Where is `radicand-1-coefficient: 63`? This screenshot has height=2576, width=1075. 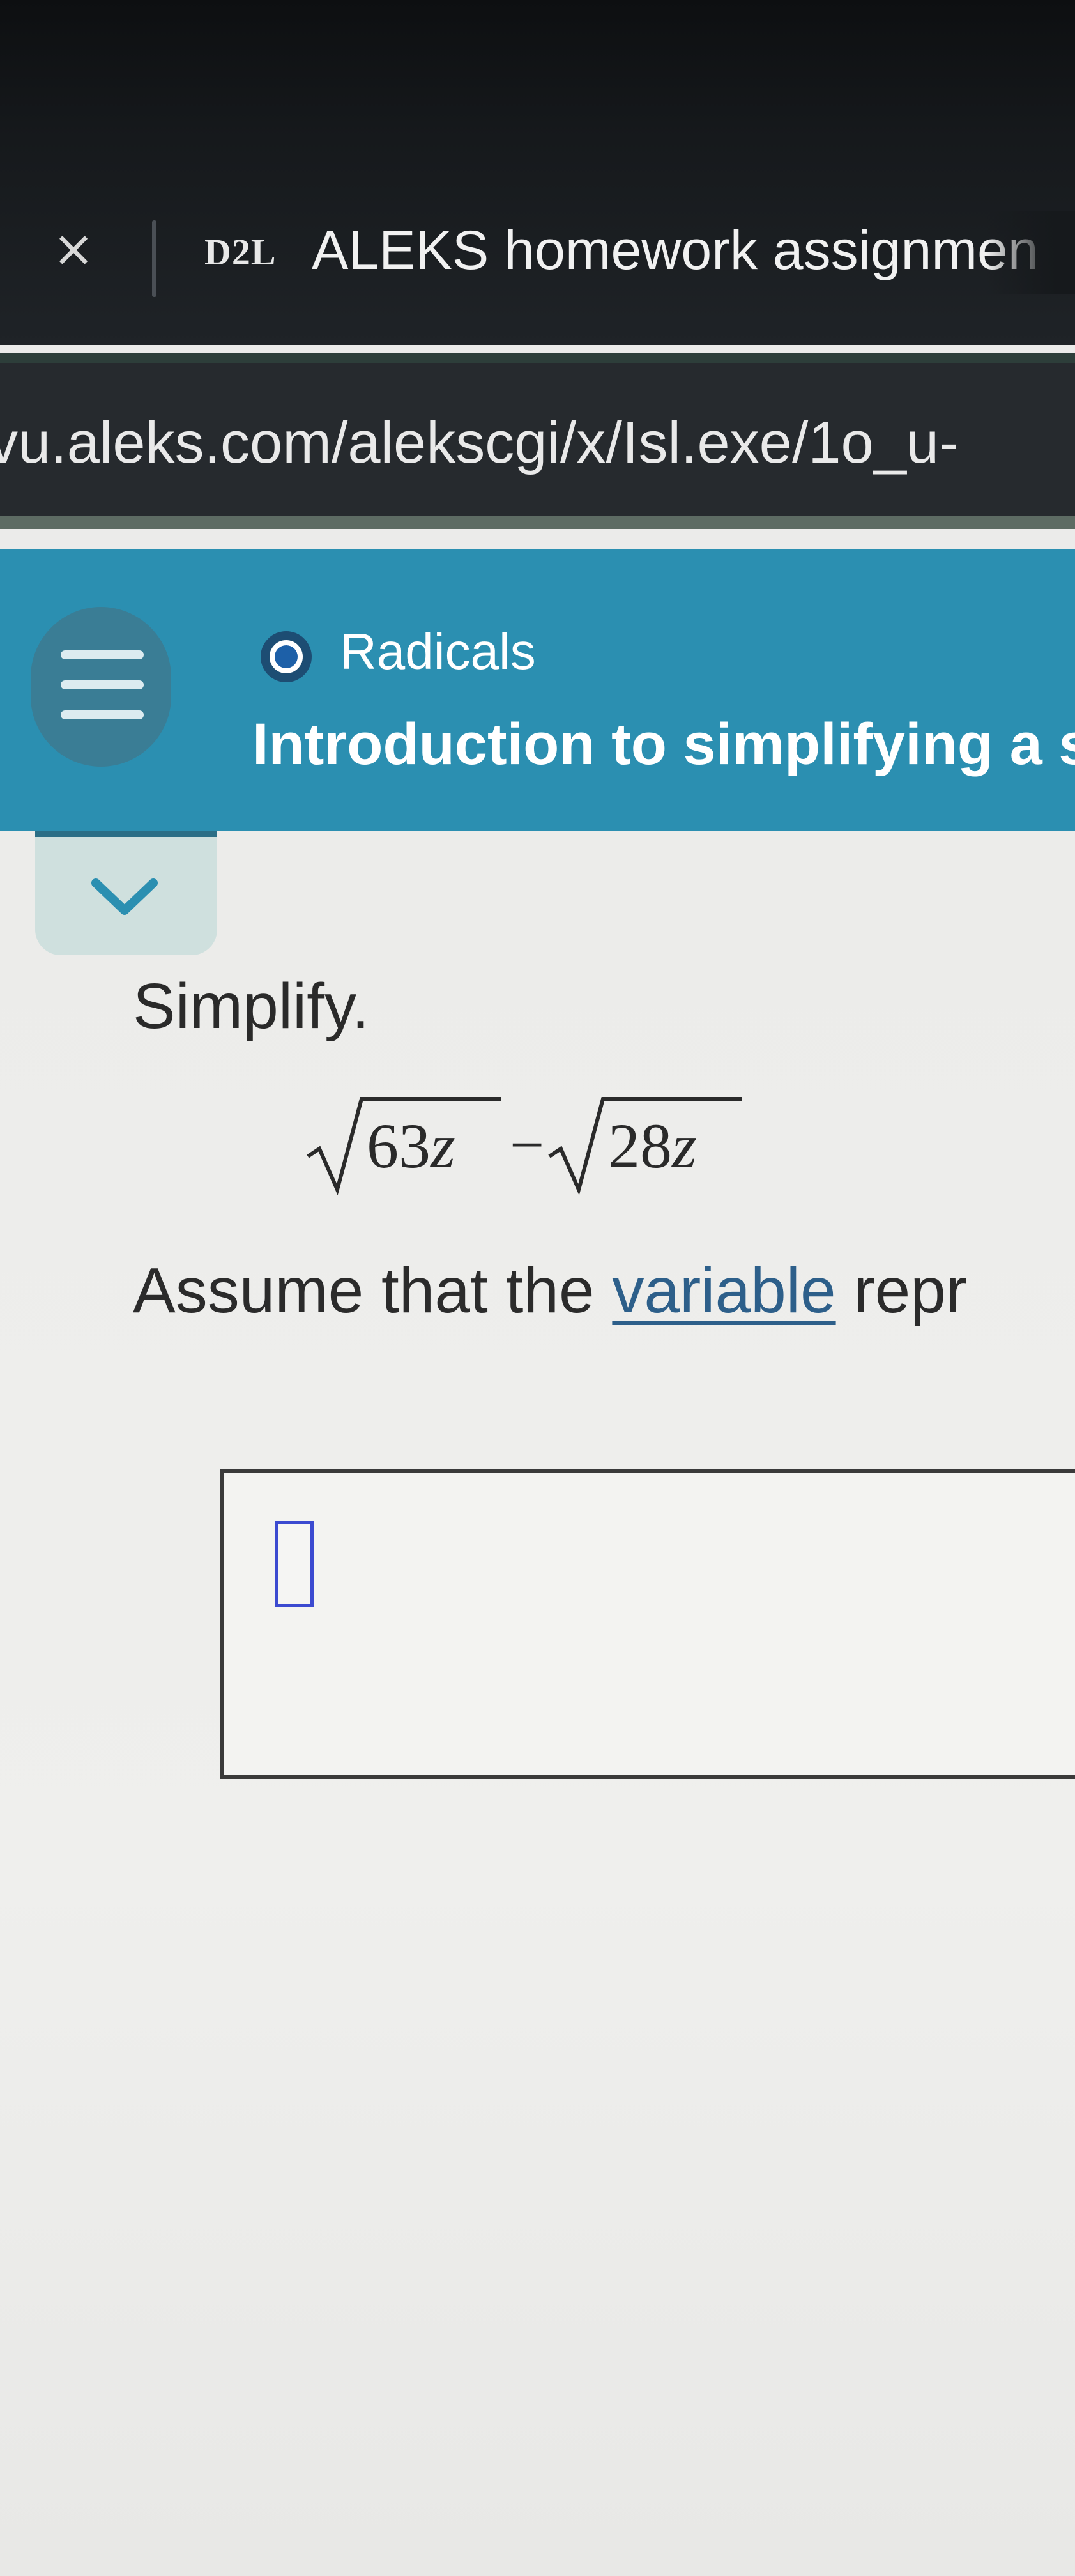
radicand-1-coefficient: 63 is located at coordinates (399, 1145).